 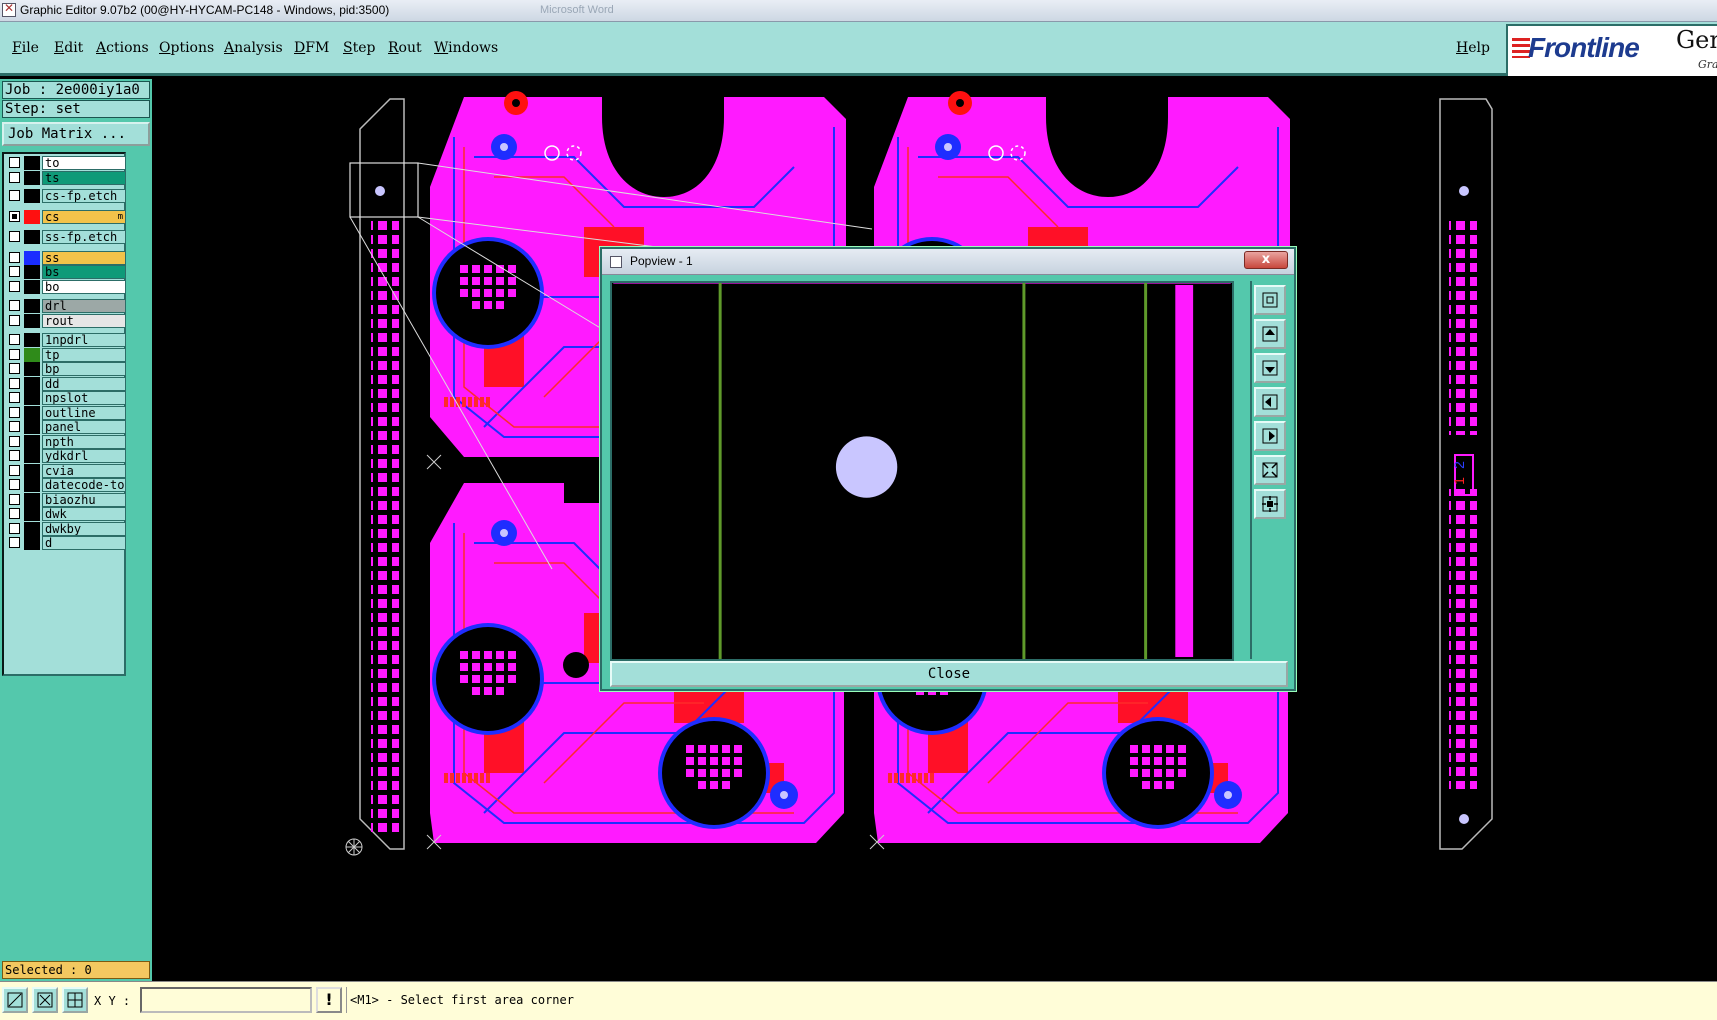 What do you see at coordinates (1266, 260) in the screenshot?
I see `popview-close-icon: x` at bounding box center [1266, 260].